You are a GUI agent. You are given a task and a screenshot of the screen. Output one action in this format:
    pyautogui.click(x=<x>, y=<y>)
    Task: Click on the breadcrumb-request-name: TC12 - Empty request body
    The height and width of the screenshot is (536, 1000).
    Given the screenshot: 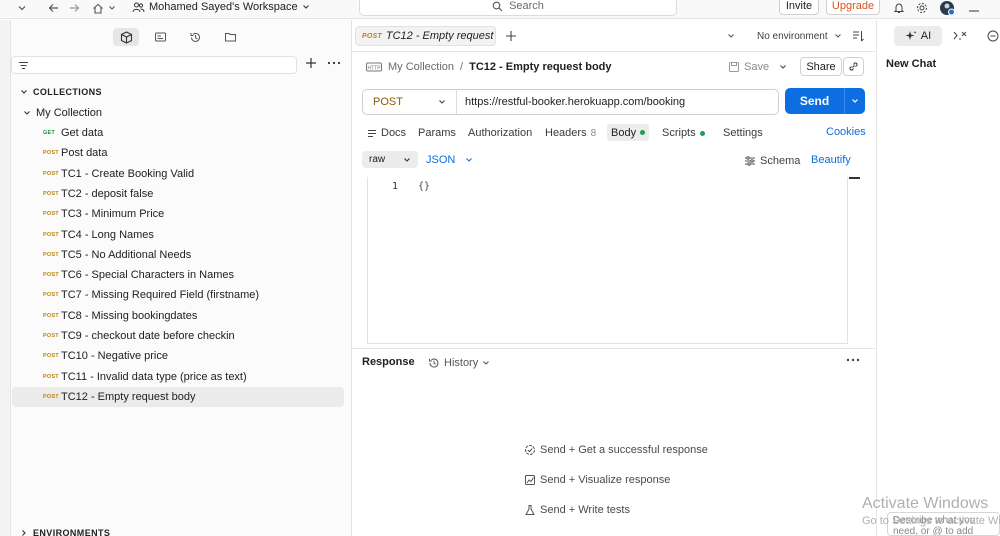 What is the action you would take?
    pyautogui.click(x=540, y=67)
    